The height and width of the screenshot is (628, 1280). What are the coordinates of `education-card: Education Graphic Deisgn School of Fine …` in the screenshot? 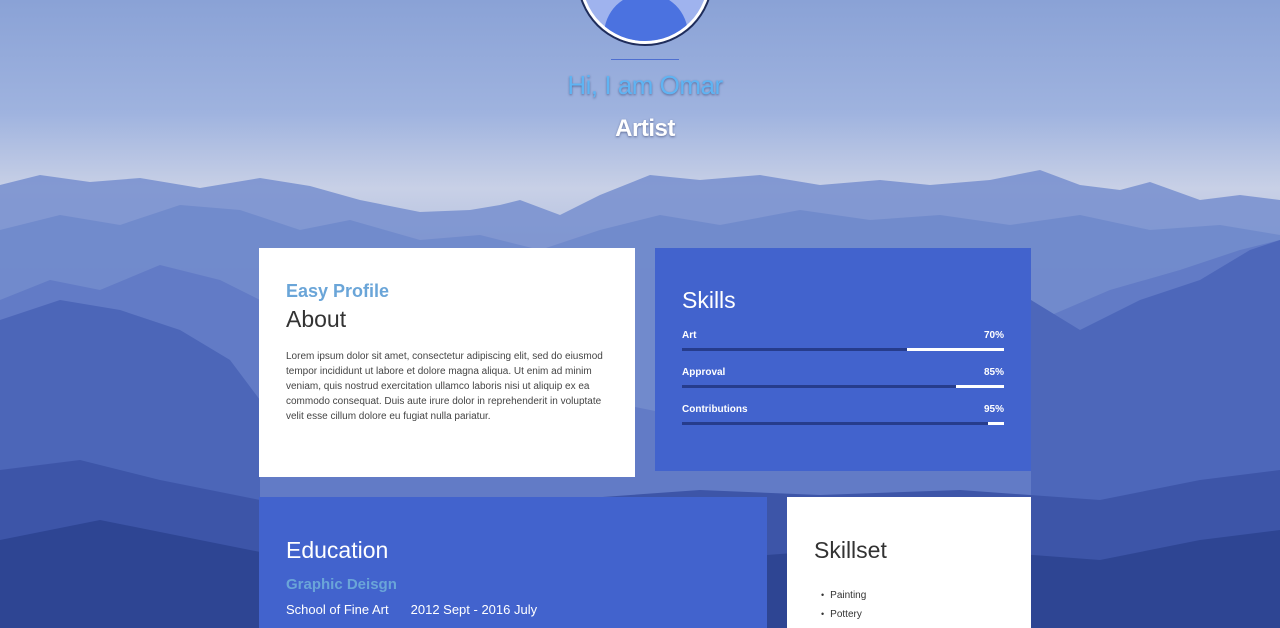 It's located at (513, 562).